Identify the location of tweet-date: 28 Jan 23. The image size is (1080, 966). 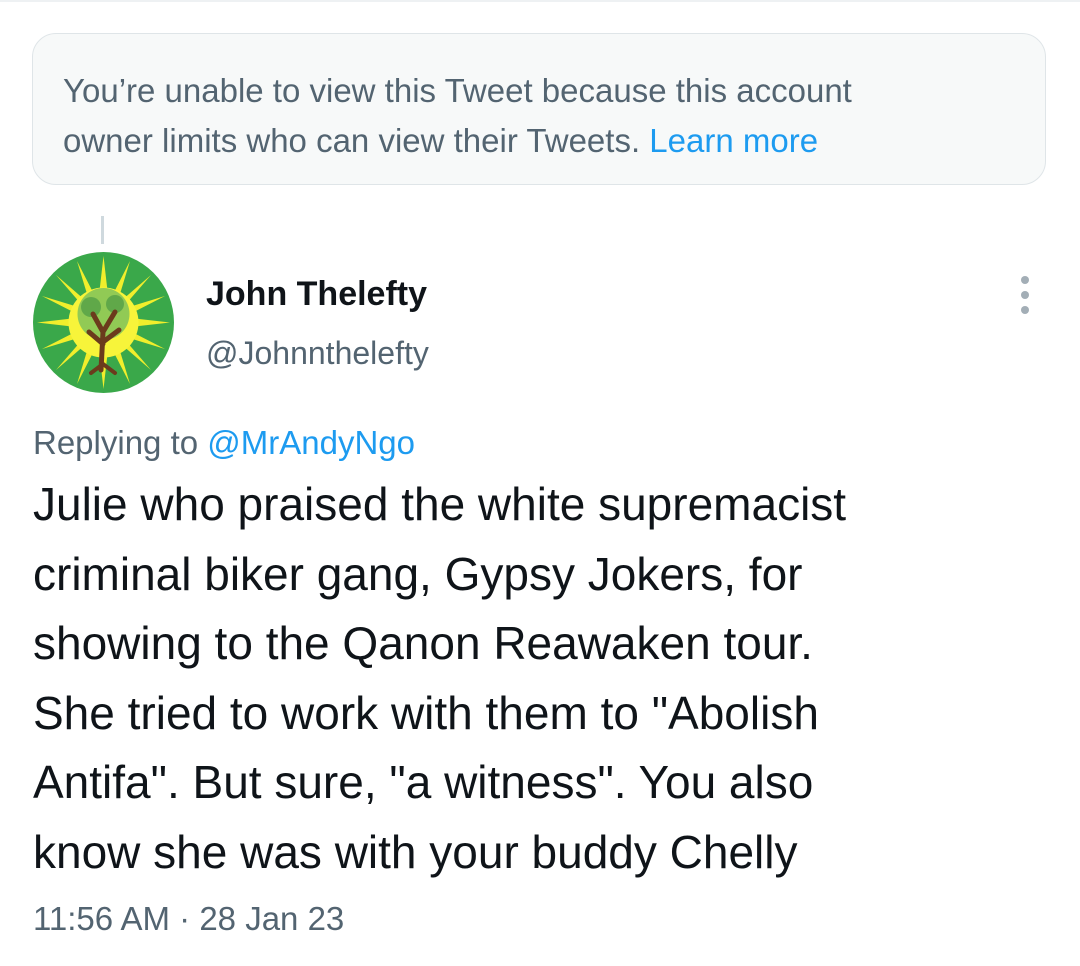
(272, 918).